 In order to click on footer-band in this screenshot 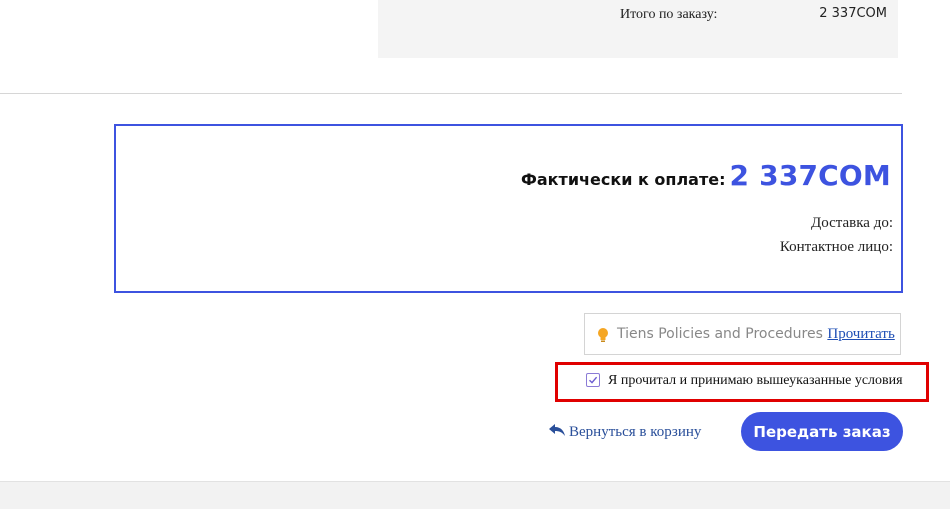, I will do `click(475, 495)`.